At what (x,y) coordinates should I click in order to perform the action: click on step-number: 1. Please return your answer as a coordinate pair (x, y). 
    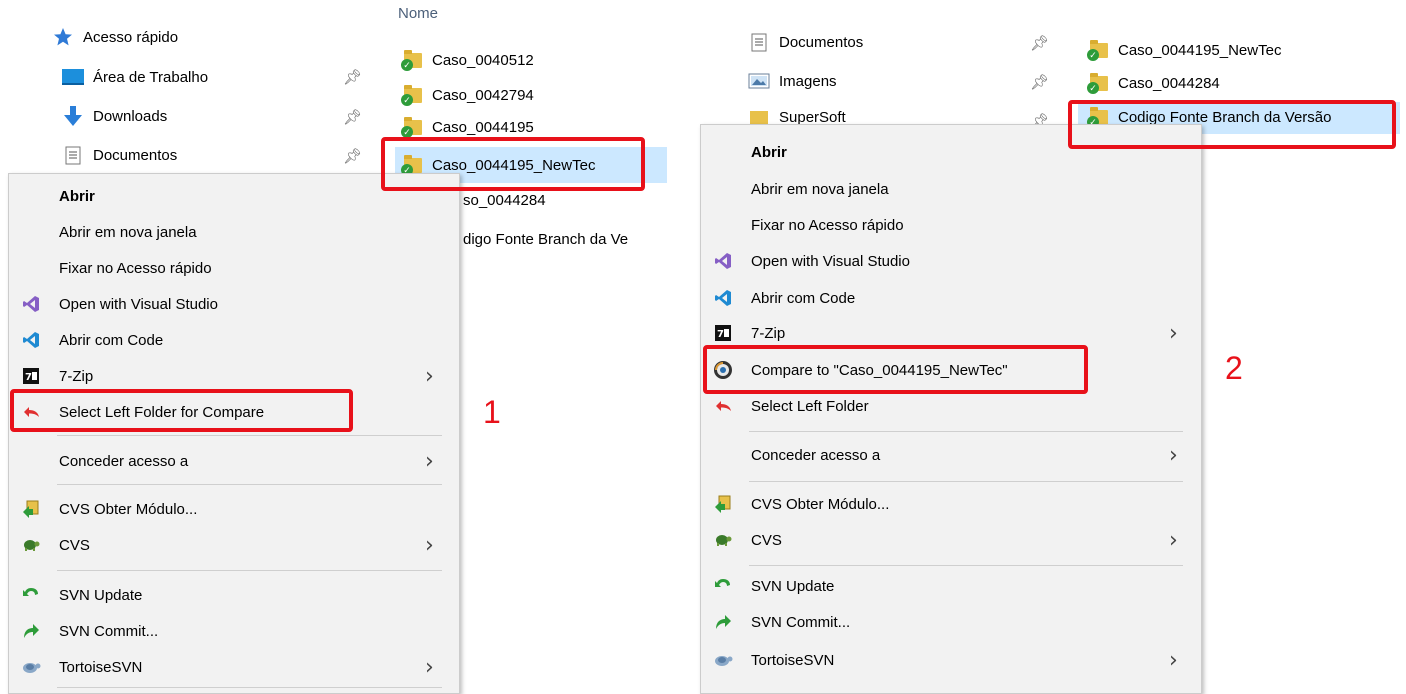
    Looking at the image, I should click on (492, 412).